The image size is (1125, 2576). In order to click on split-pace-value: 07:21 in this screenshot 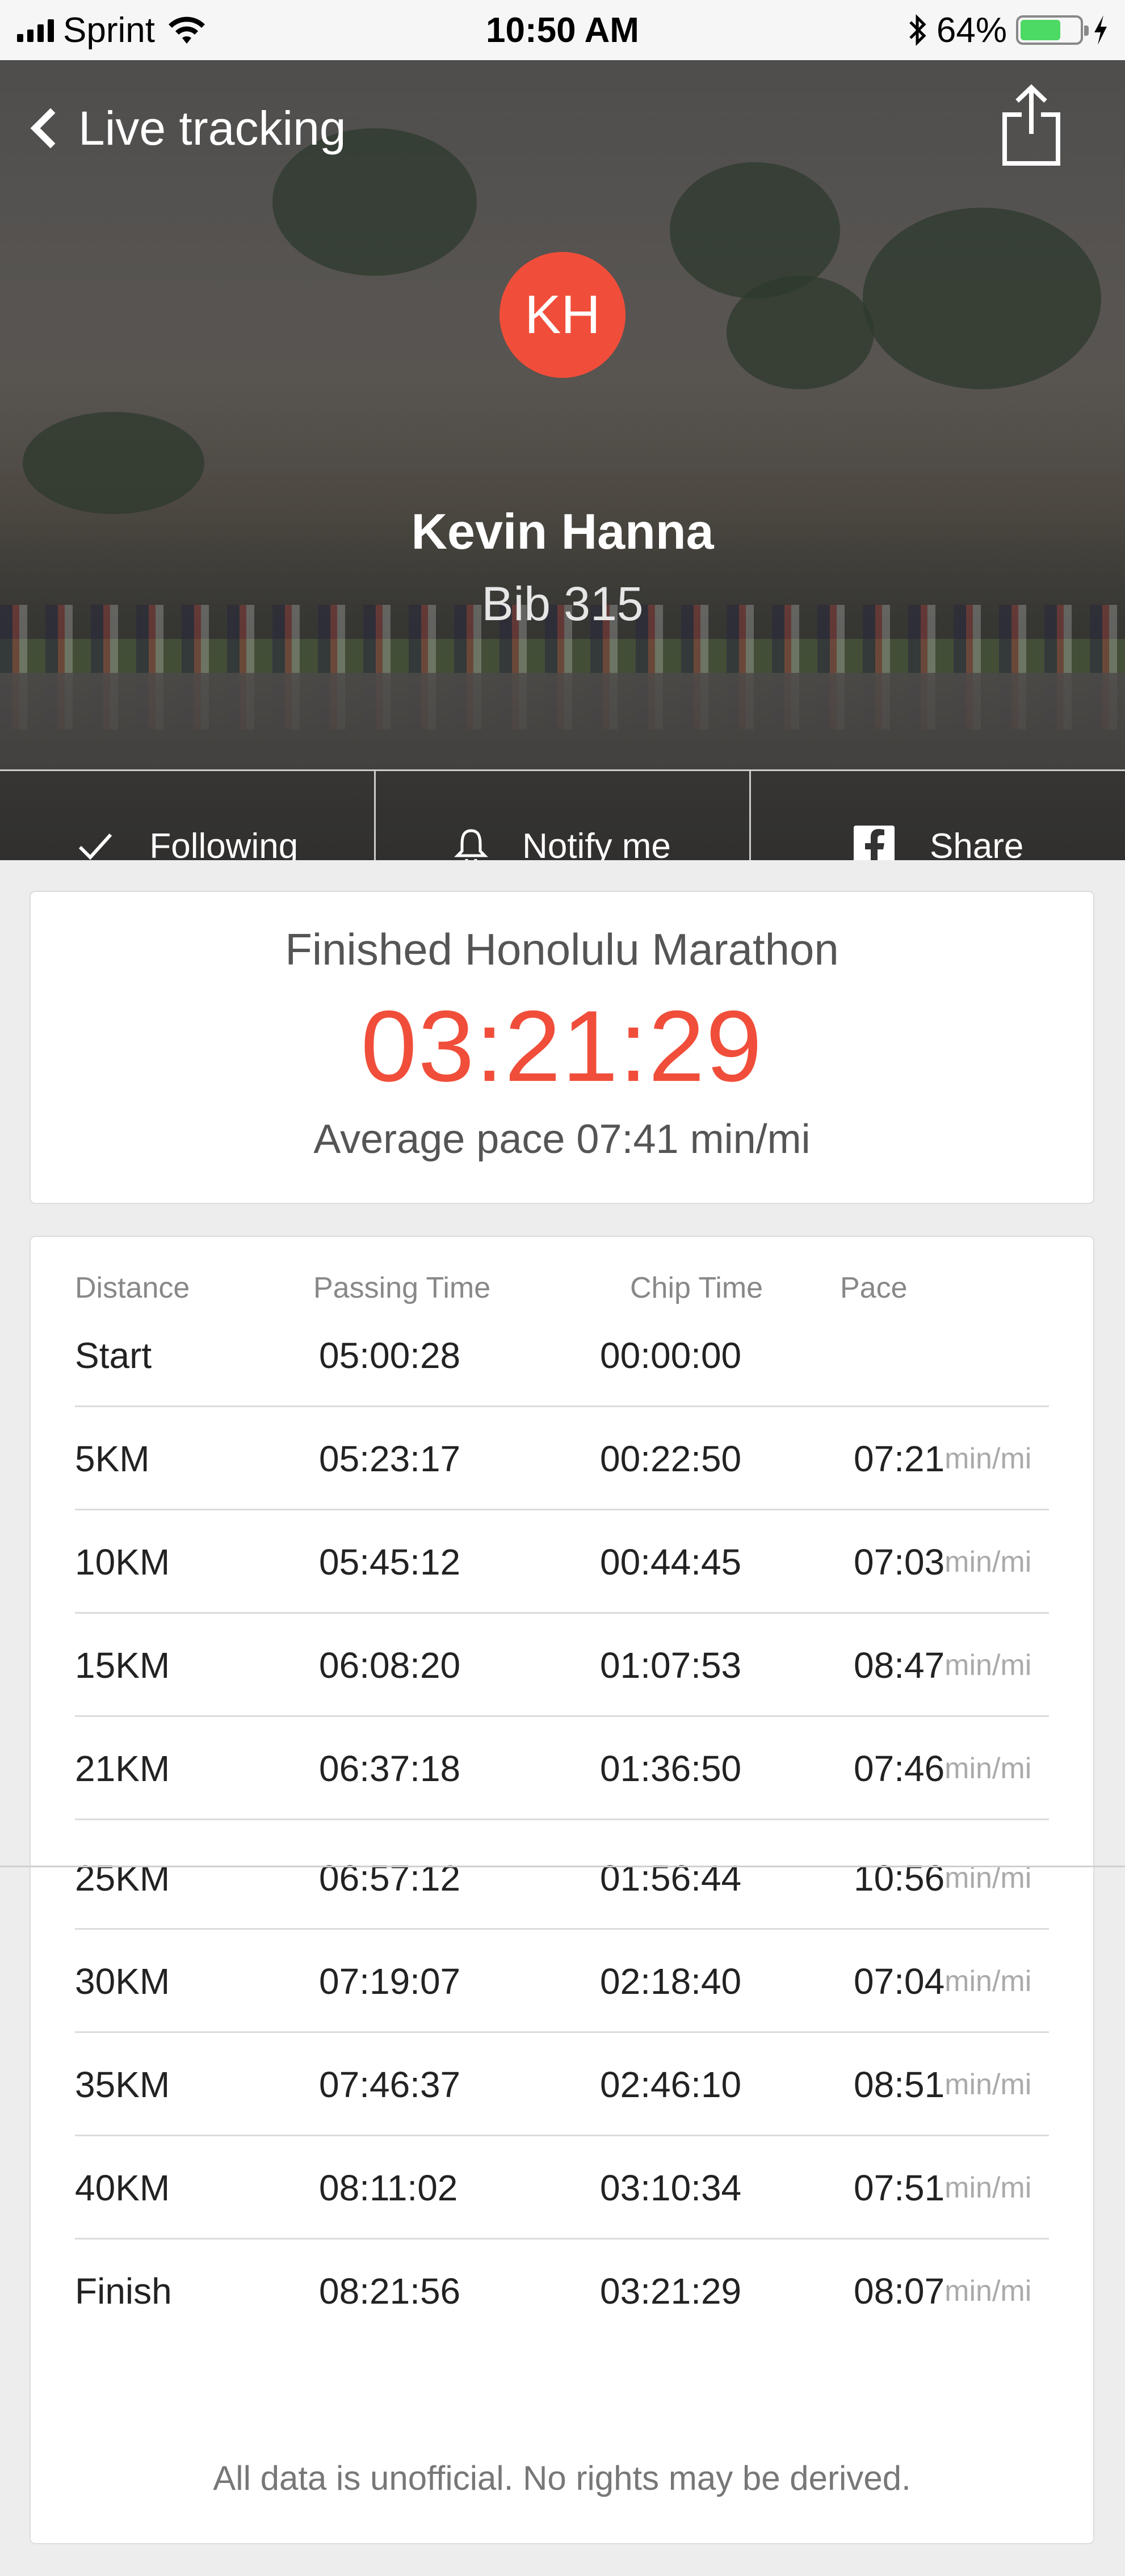, I will do `click(899, 1458)`.